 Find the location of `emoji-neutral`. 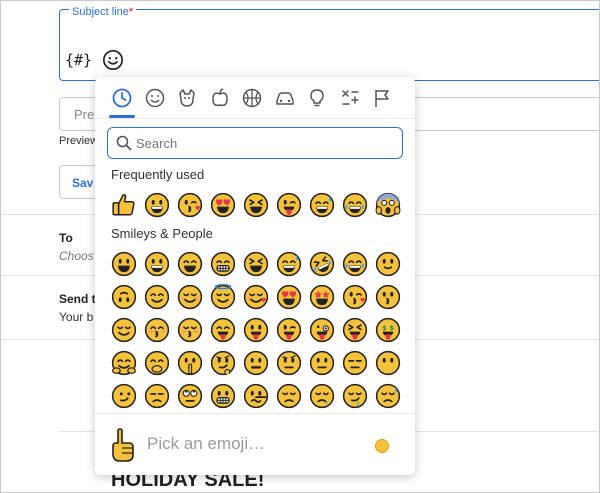

emoji-neutral is located at coordinates (321, 362).